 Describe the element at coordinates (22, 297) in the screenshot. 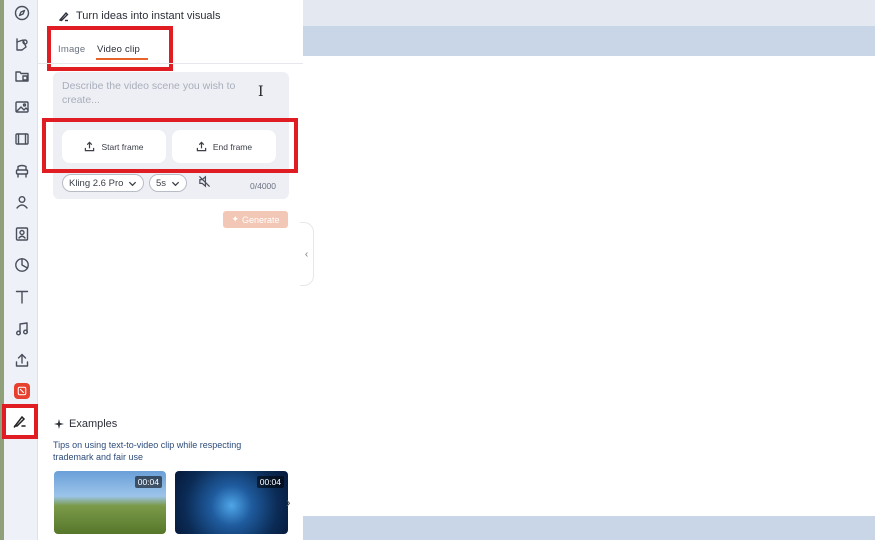

I see `text-icon` at that location.